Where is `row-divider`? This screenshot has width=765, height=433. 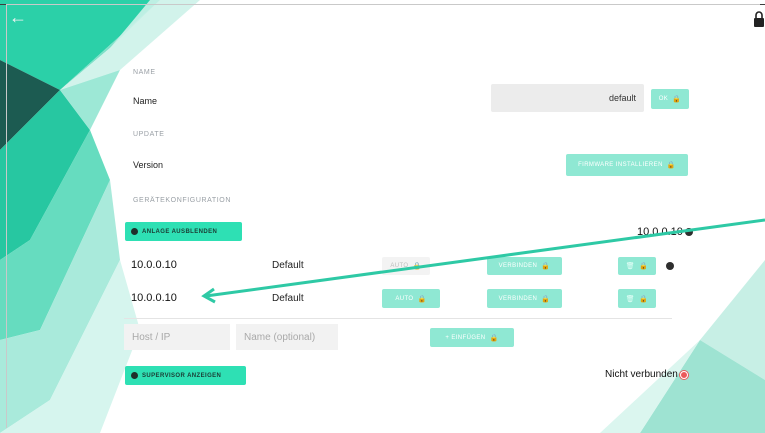
row-divider is located at coordinates (398, 318).